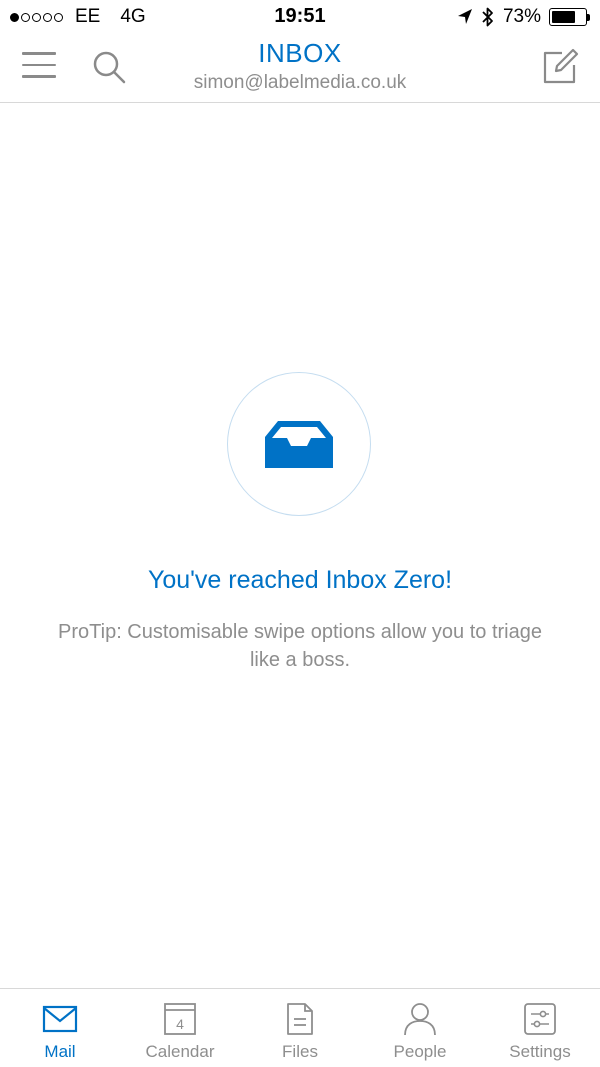 The width and height of the screenshot is (600, 1067). I want to click on empty-inbox-badge, so click(299, 444).